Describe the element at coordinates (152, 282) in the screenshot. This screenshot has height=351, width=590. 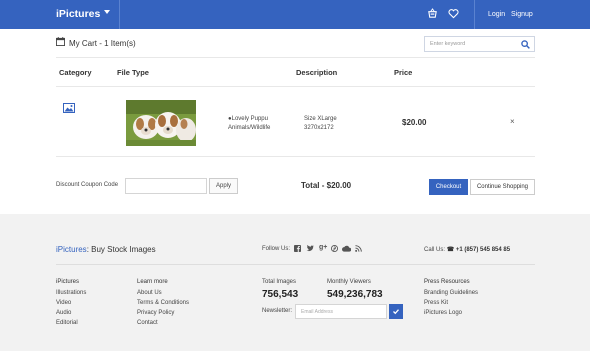
I see `footer-col-heading: Learn more` at that location.